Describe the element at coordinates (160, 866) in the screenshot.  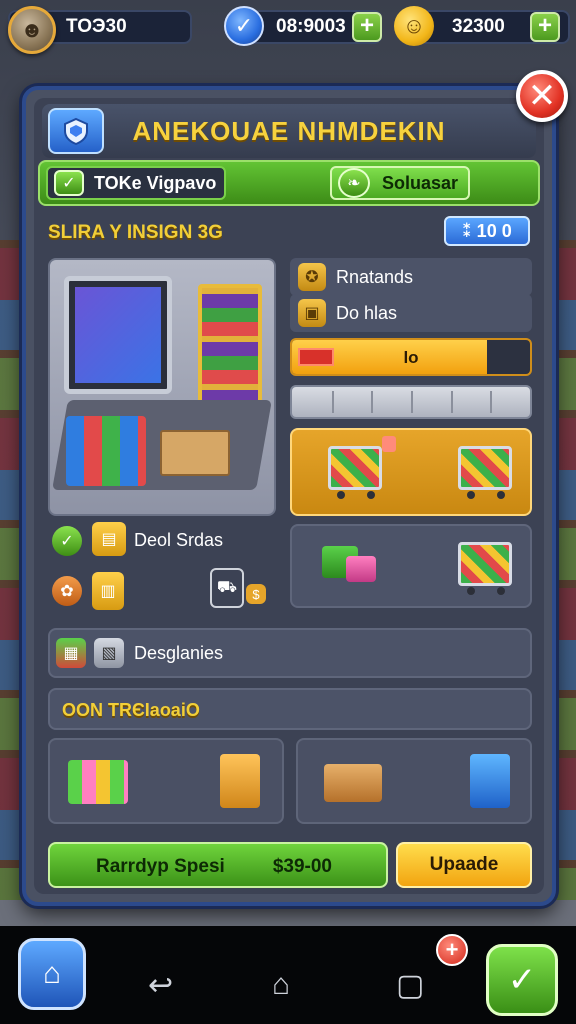
I see `special-buy-label: Rarrdyp Spesi` at that location.